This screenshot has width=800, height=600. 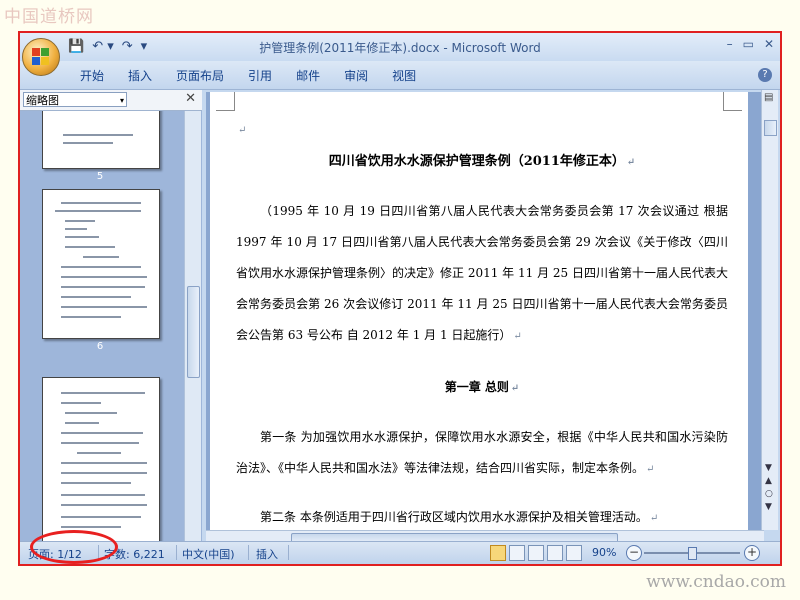 I want to click on article-2: 第二条 本条例适用于四川省行政区域内饮用水水源保护及相关管理活动。, so click(x=454, y=517).